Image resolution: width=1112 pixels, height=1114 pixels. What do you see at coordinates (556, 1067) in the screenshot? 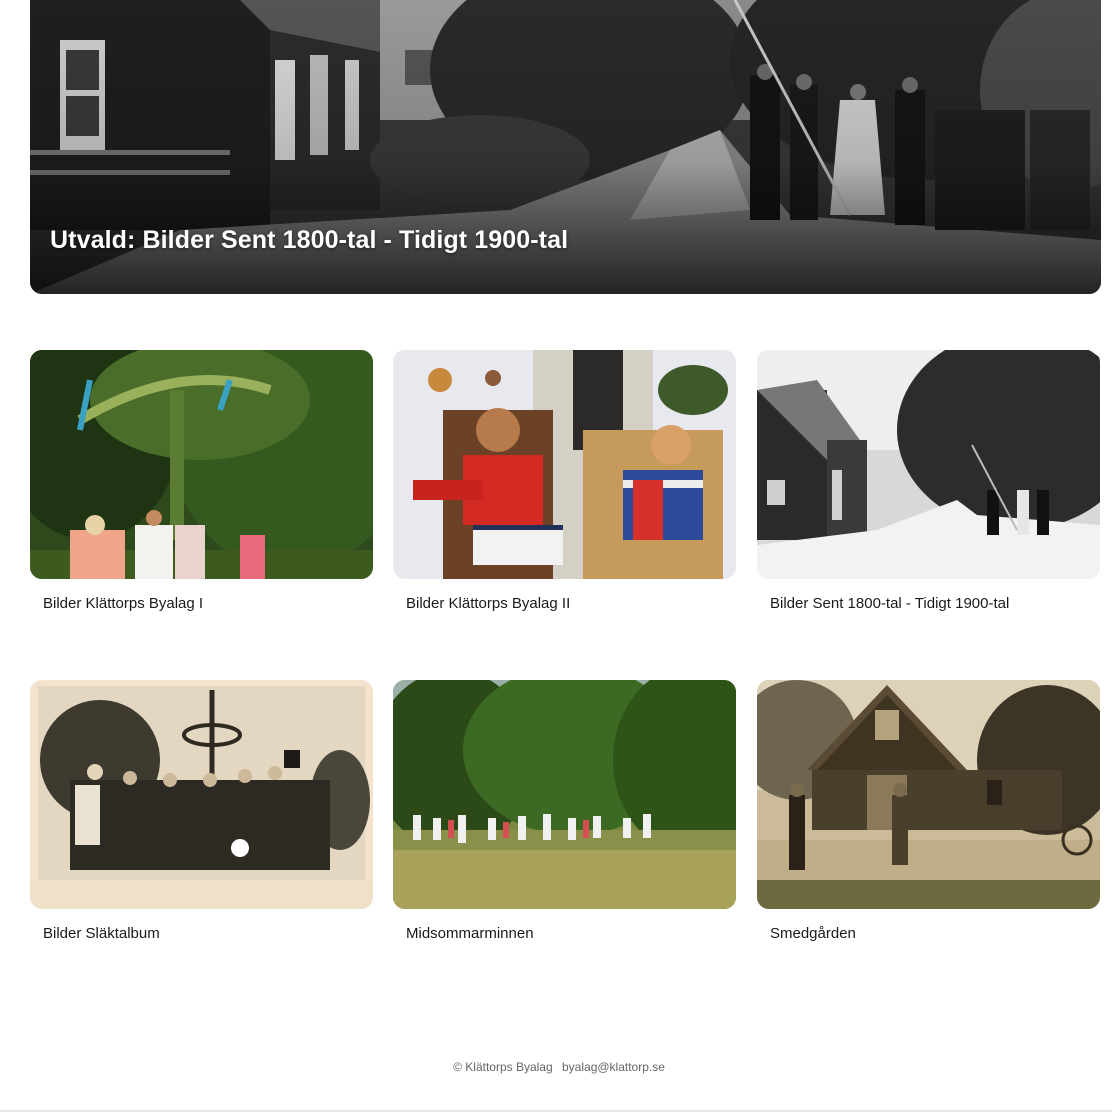
I see `footer: © Klättorps Byalag byalag@klattorp.se` at bounding box center [556, 1067].